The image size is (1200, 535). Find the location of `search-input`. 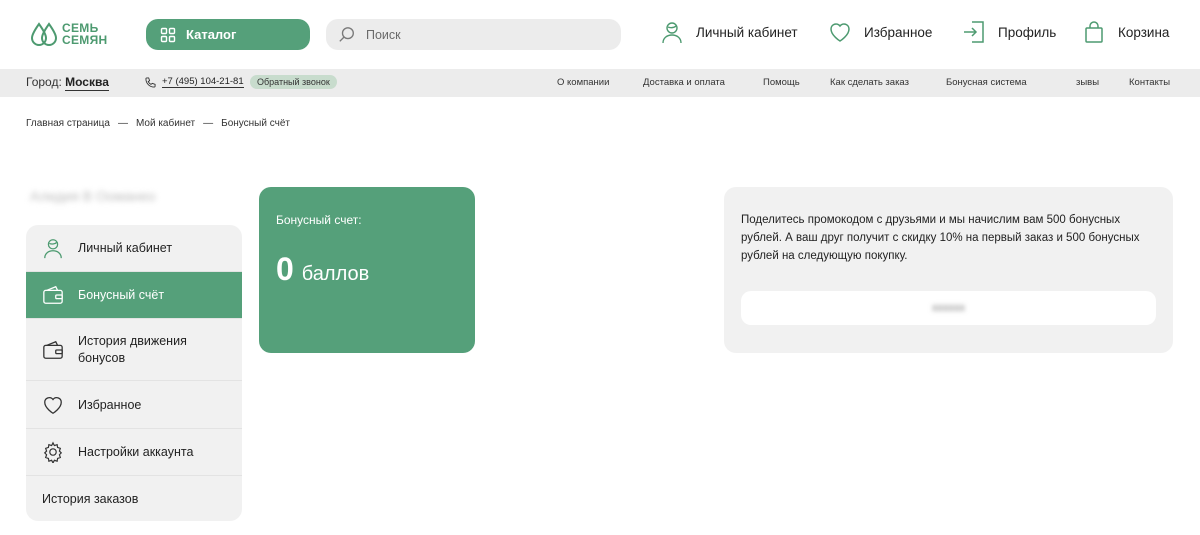

search-input is located at coordinates (481, 34).